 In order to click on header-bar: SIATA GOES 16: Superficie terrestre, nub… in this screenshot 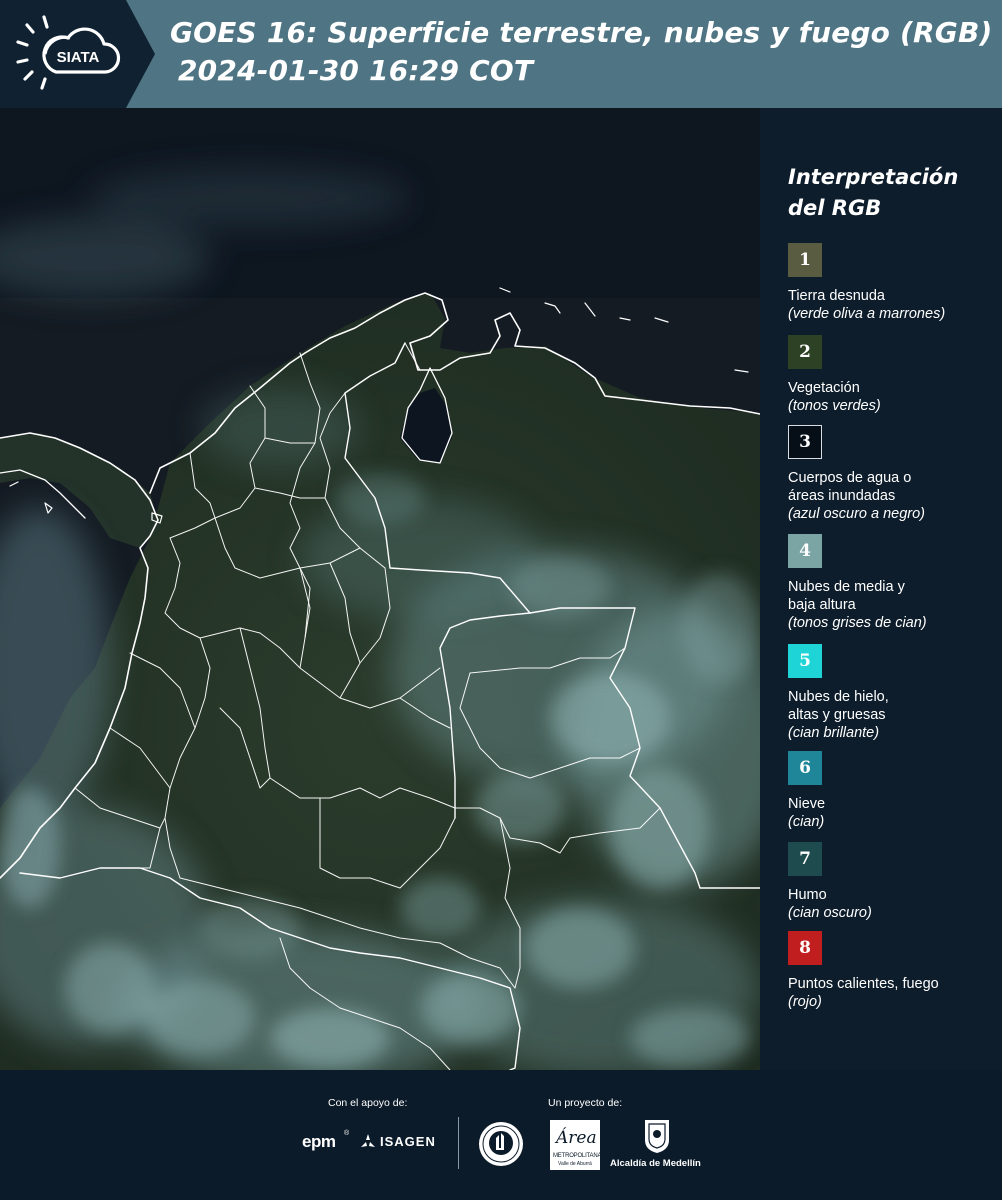, I will do `click(501, 54)`.